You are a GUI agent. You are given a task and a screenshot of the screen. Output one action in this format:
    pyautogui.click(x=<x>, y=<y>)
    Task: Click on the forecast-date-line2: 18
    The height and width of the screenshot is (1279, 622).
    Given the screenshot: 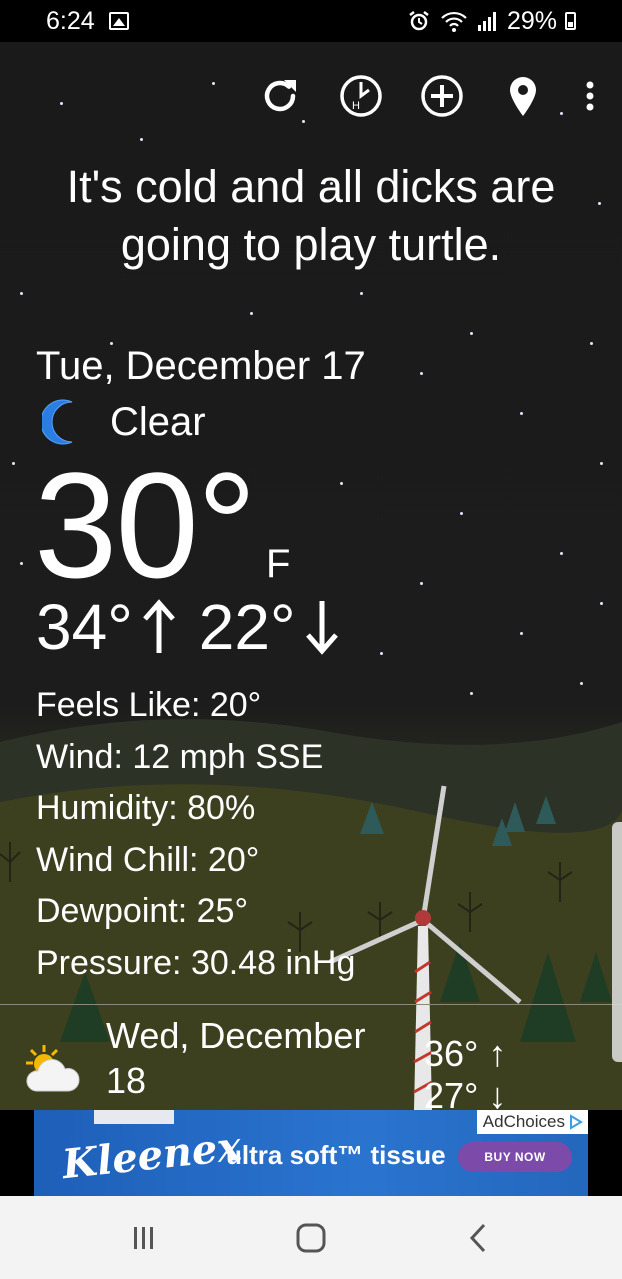 What is the action you would take?
    pyautogui.click(x=126, y=1080)
    